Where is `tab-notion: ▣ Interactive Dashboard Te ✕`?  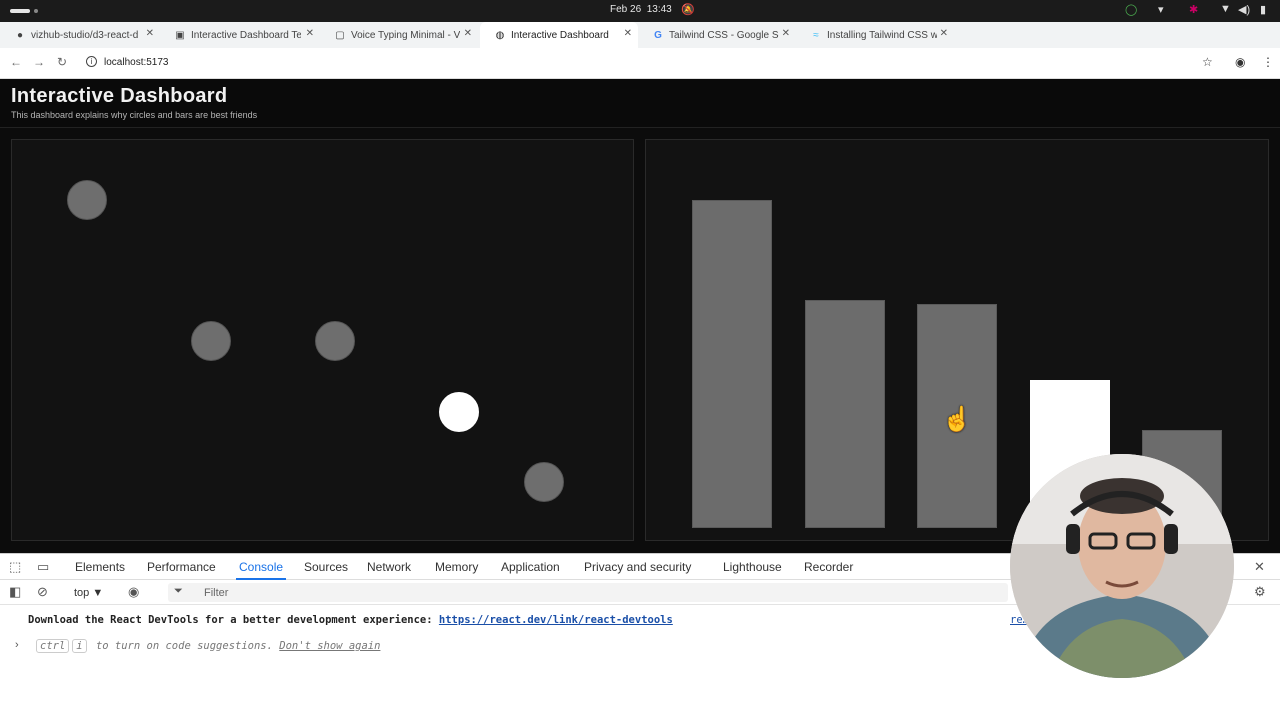
tab-notion: ▣ Interactive Dashboard Te ✕ is located at coordinates (240, 35).